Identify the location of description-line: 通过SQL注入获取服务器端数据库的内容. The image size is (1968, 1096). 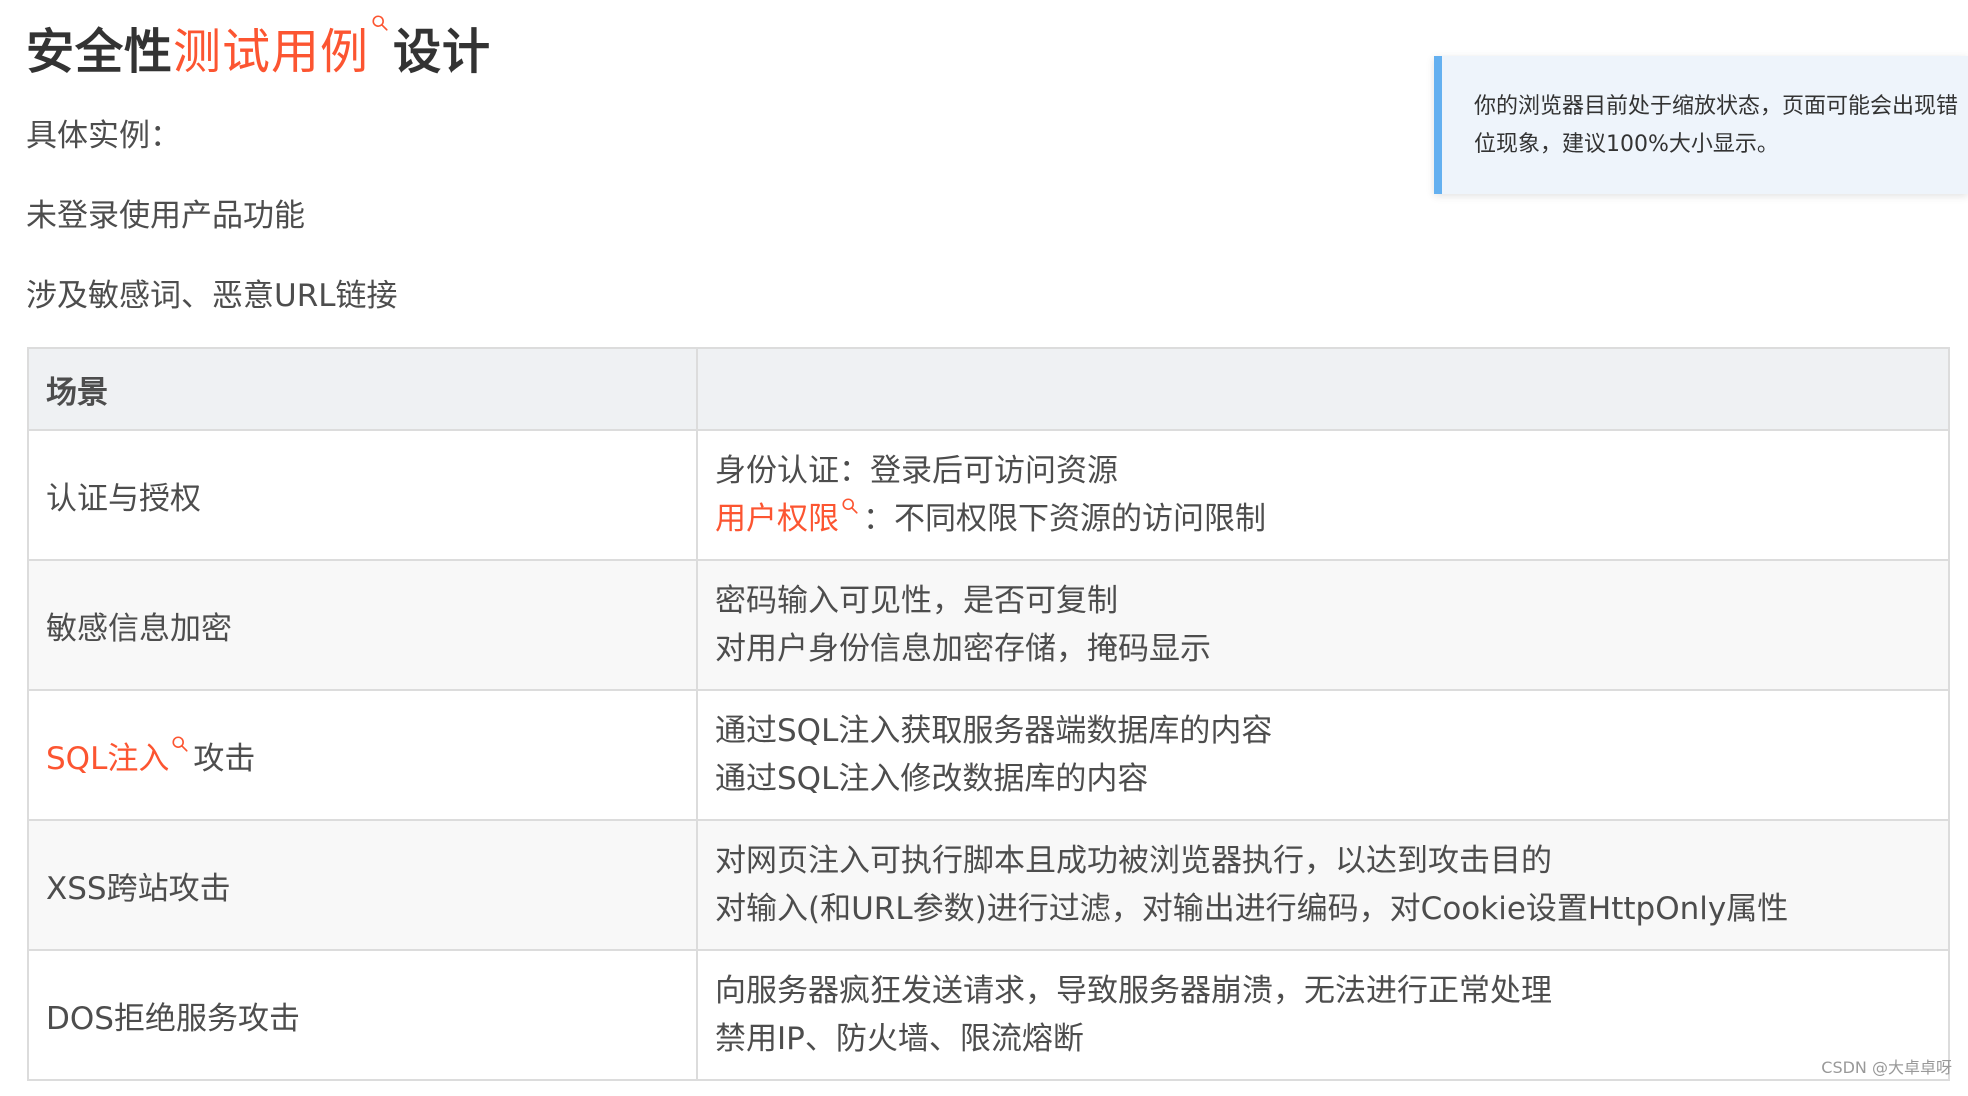
(994, 731).